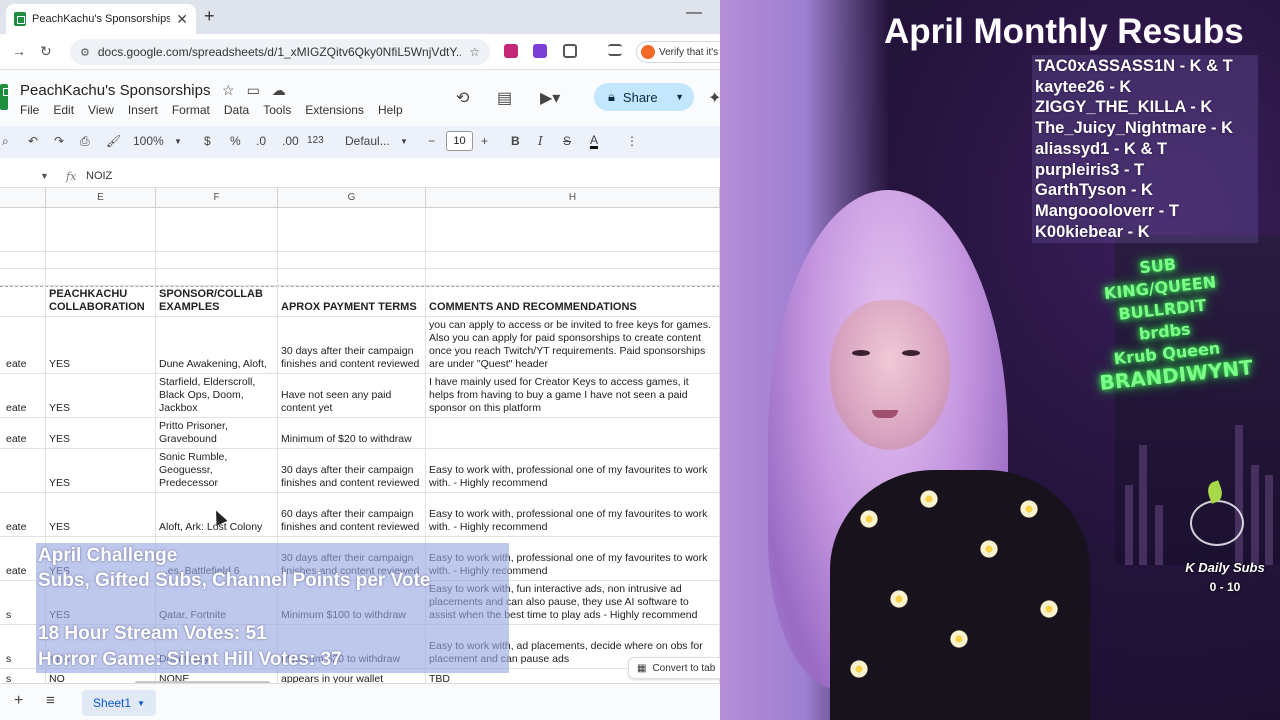 The height and width of the screenshot is (720, 1280). Describe the element at coordinates (113, 141) in the screenshot. I see `paint-format-icon: 🖌︎` at that location.